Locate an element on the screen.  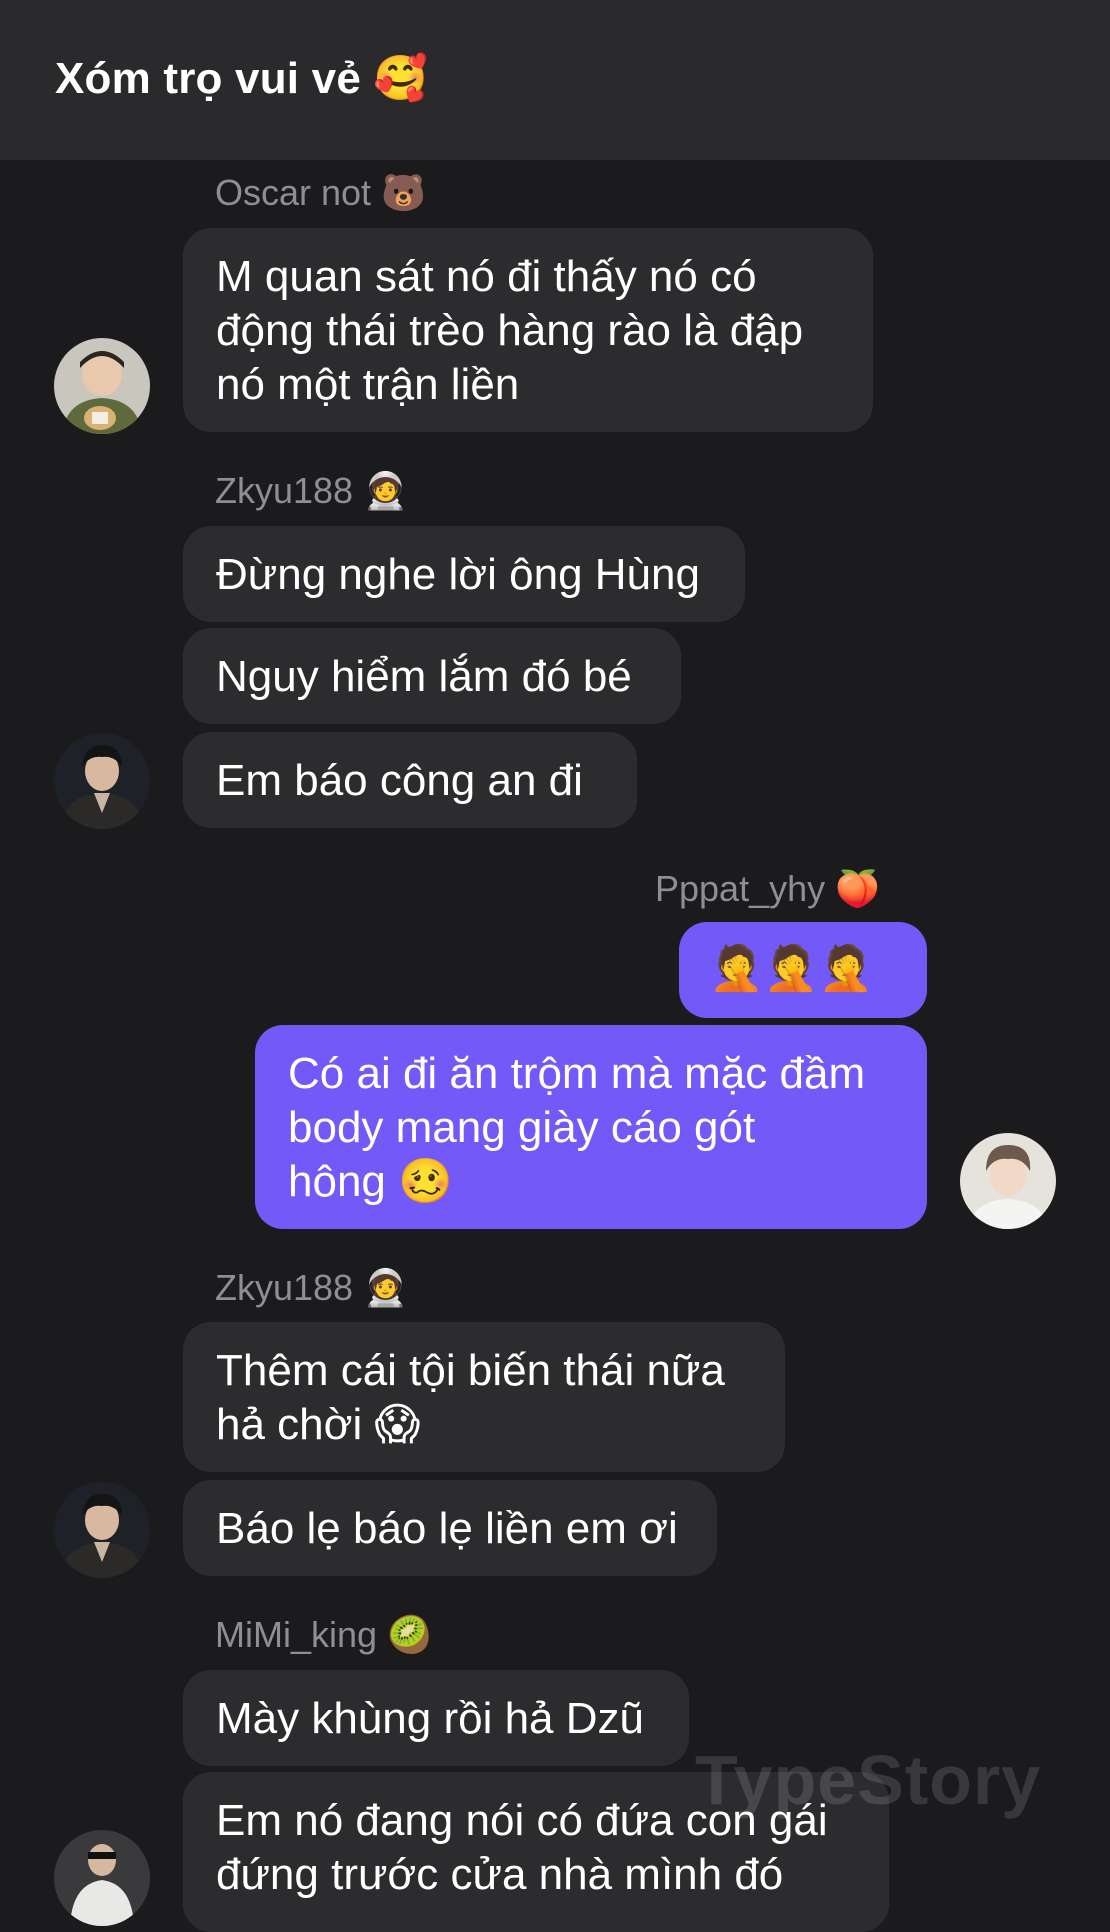
message-bubble: Em báo công an đi is located at coordinates (410, 780).